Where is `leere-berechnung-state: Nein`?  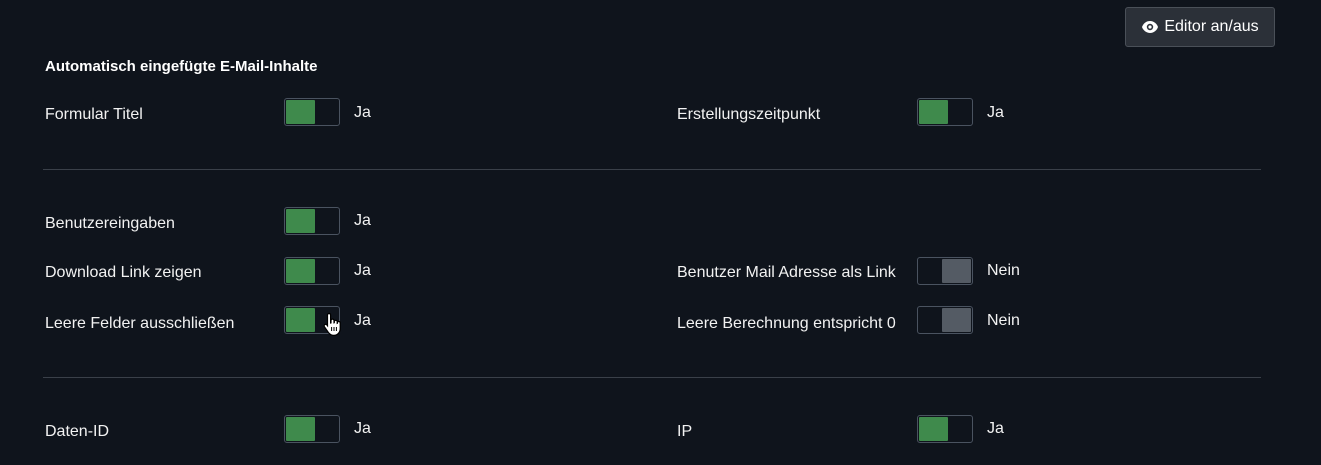 leere-berechnung-state: Nein is located at coordinates (1003, 320).